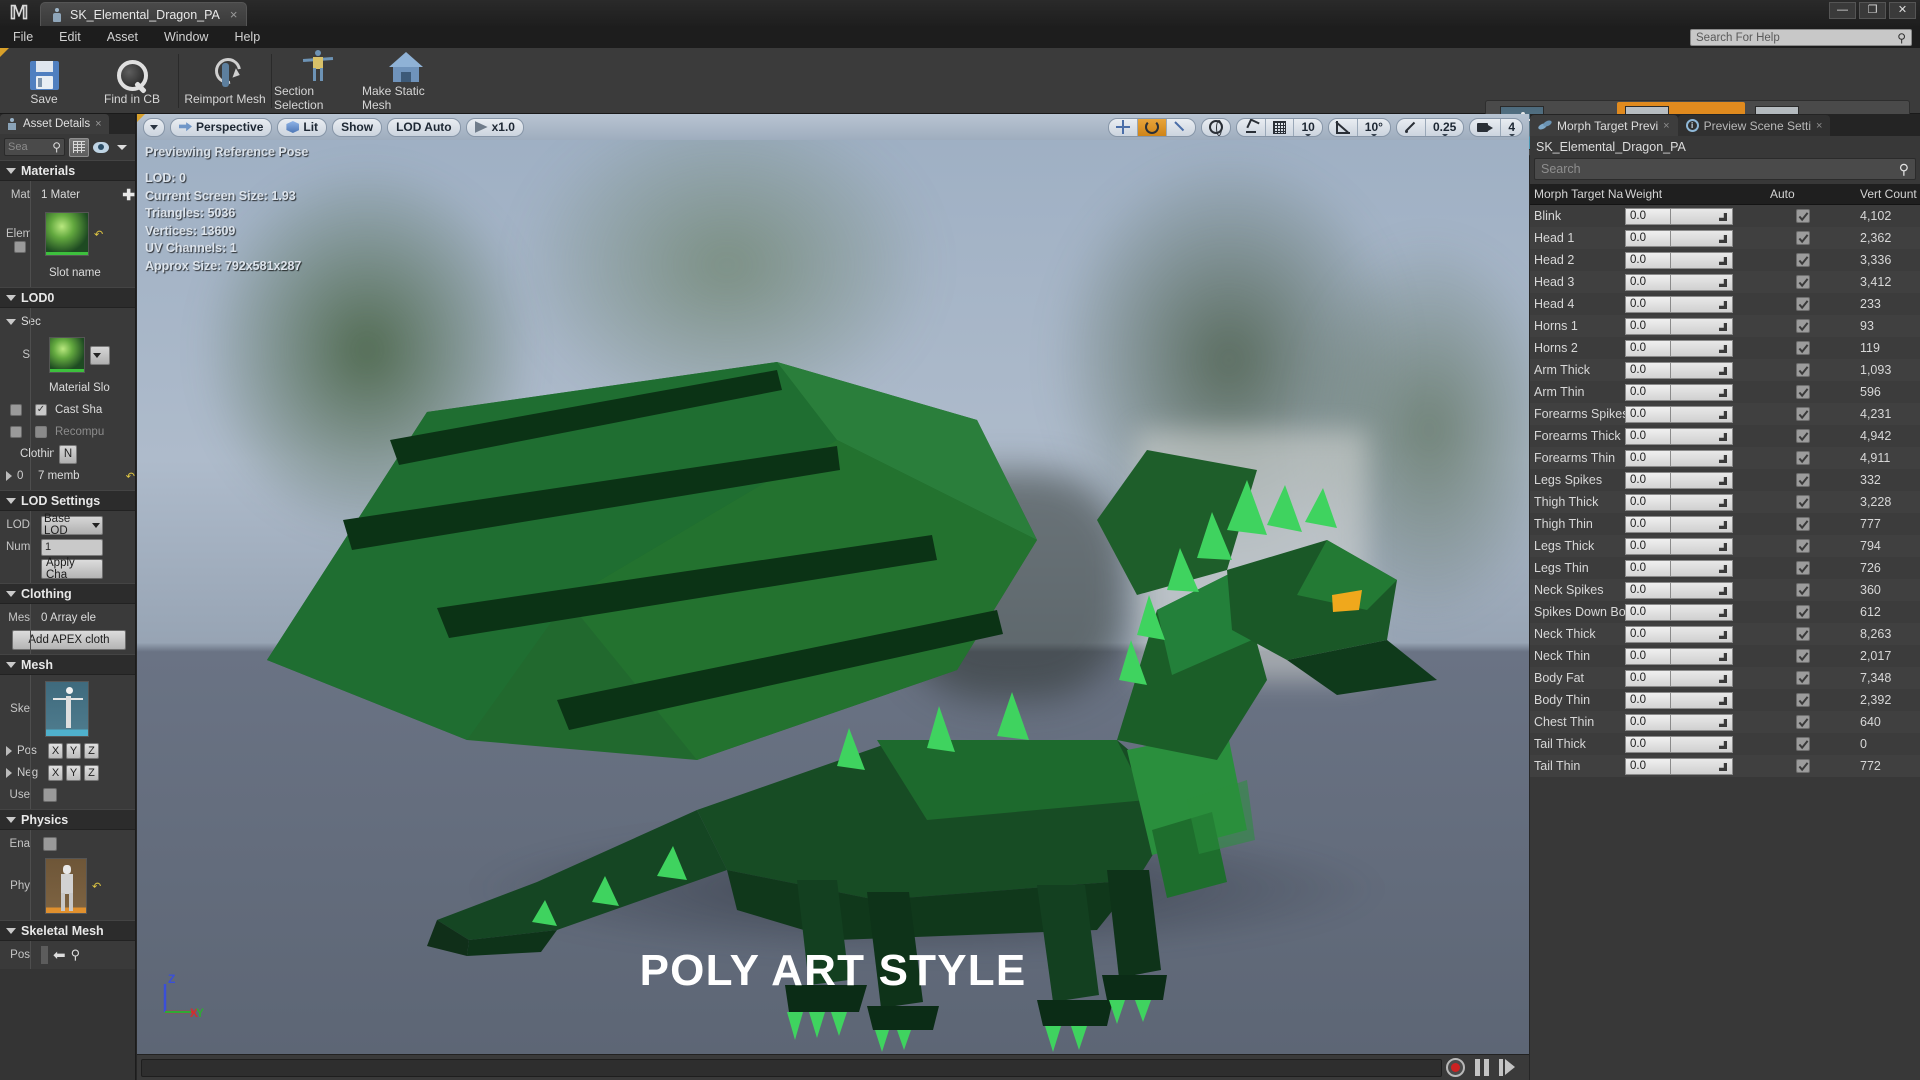  What do you see at coordinates (128, 195) in the screenshot?
I see `add-icon: ✚` at bounding box center [128, 195].